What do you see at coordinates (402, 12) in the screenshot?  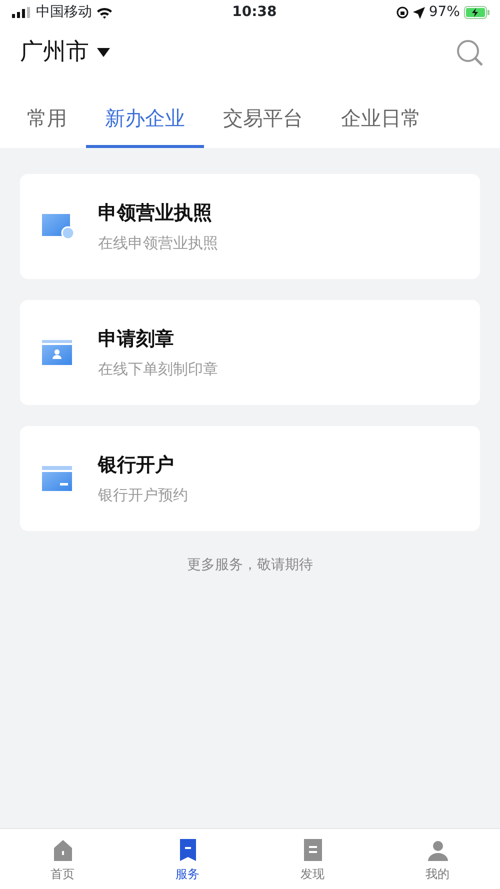 I see `rotation-lock-icon` at bounding box center [402, 12].